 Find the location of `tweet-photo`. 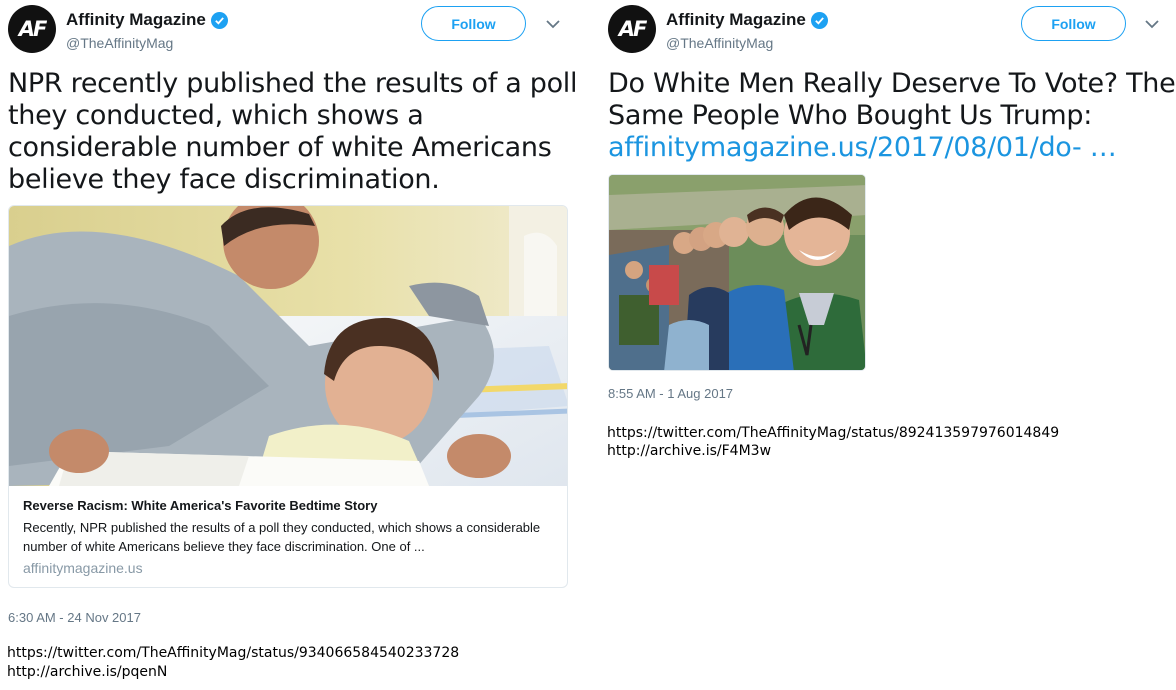

tweet-photo is located at coordinates (737, 272).